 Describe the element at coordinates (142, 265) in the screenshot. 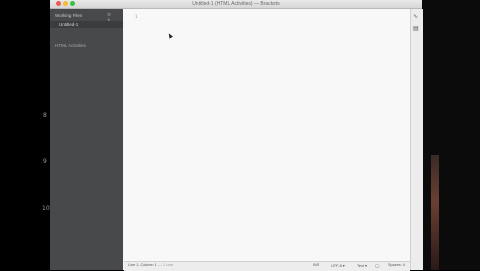

I see `cursor-position: Line 1, Column 1` at that location.